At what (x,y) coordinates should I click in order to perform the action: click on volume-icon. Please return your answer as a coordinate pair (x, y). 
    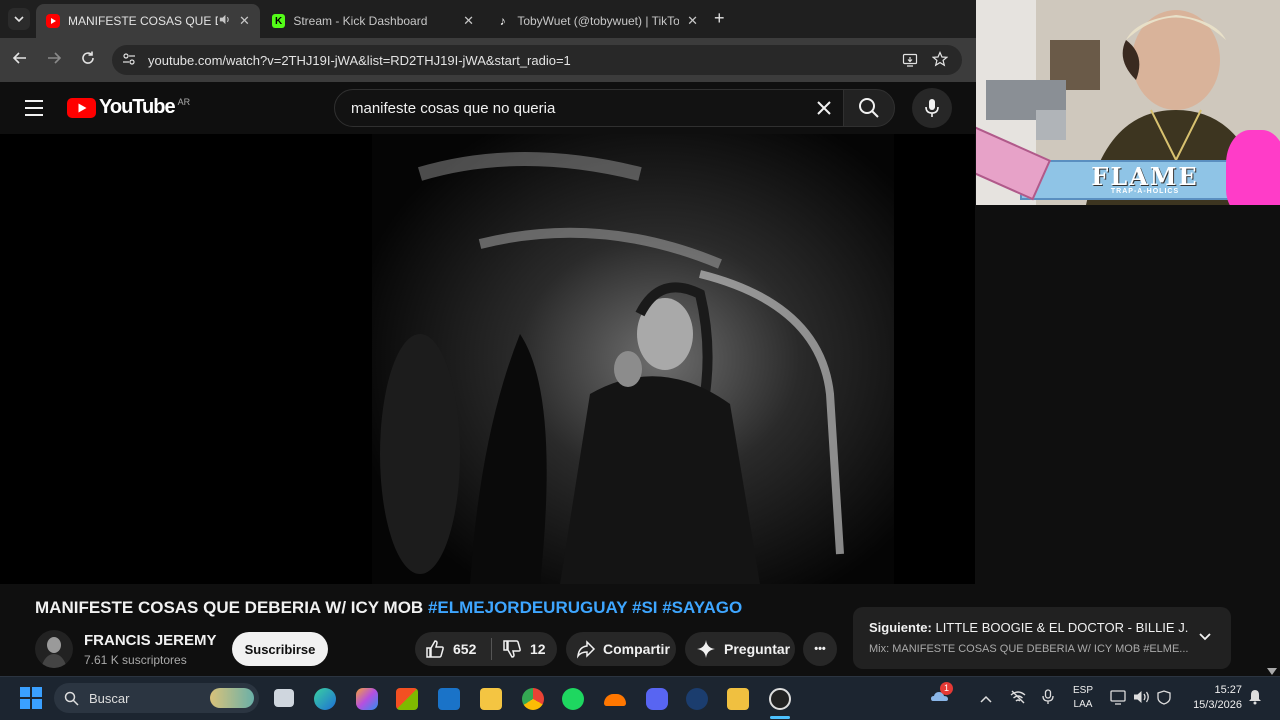
    Looking at the image, I should click on (1142, 699).